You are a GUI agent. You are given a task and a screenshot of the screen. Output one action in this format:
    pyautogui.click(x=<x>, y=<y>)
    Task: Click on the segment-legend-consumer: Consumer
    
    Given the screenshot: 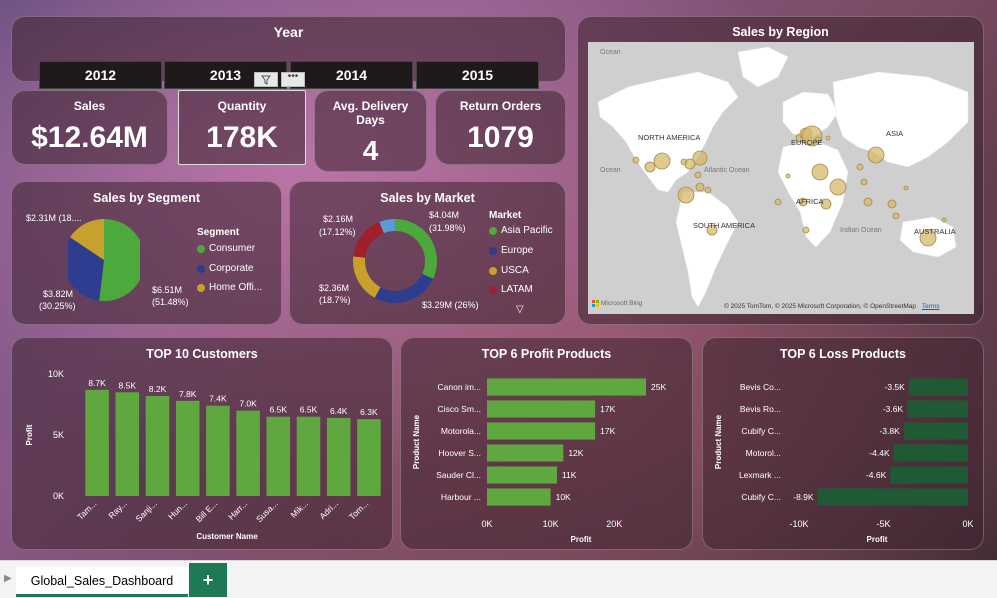 What is the action you would take?
    pyautogui.click(x=226, y=248)
    